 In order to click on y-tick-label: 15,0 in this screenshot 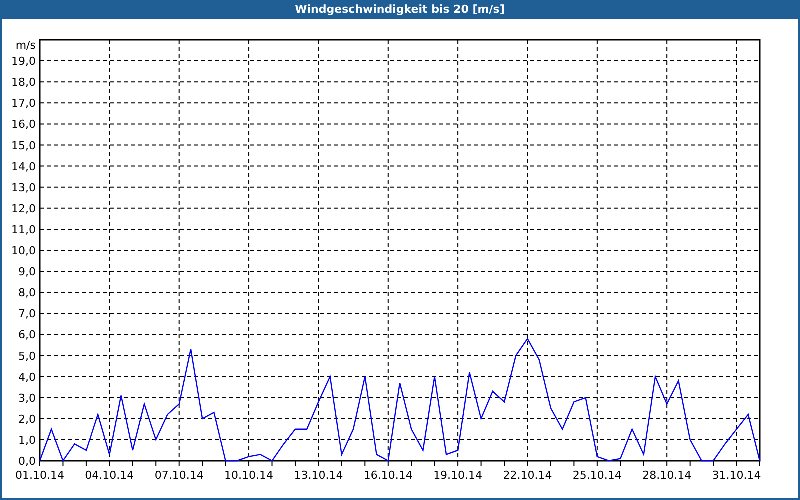, I will do `click(24, 145)`.